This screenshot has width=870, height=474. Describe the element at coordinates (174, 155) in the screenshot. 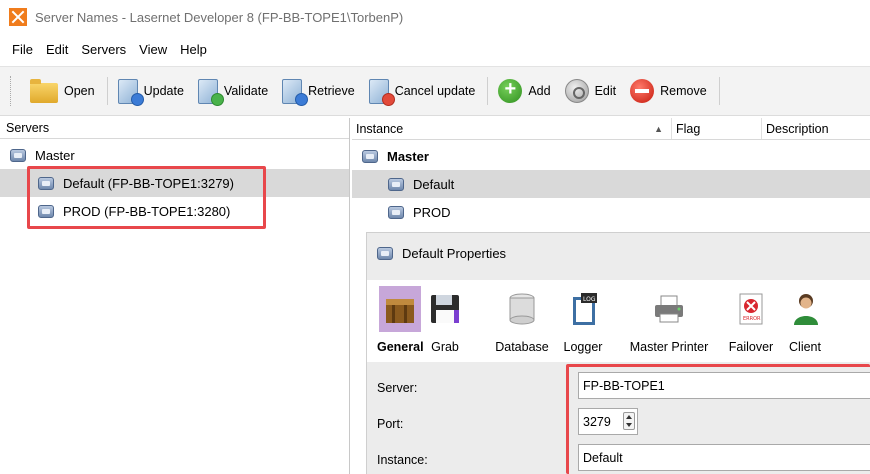

I see `tree-item-master: Master` at that location.